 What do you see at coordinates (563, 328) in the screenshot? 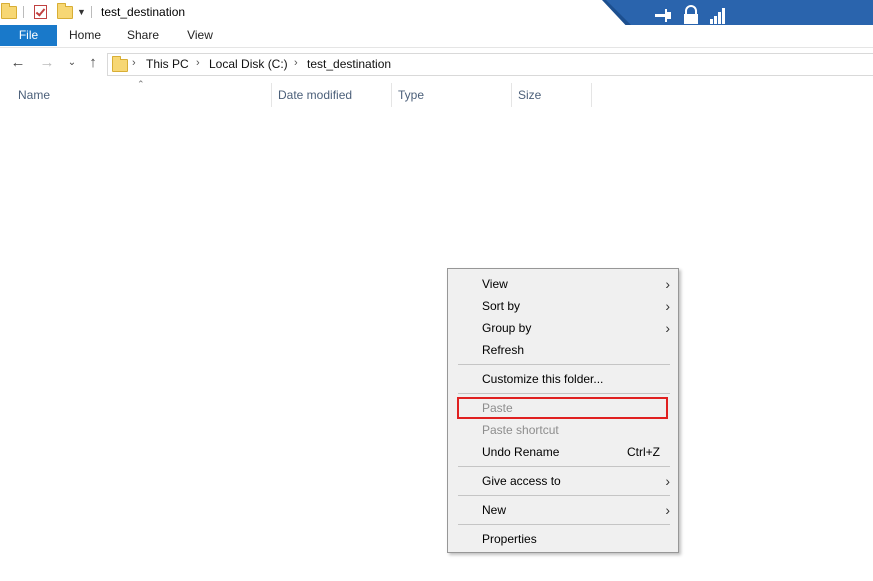
I see `menu-item-group-by: Group by ›` at bounding box center [563, 328].